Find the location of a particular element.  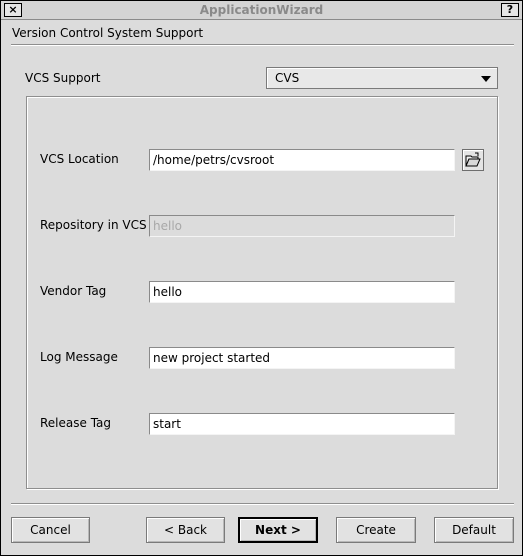

vendor-tag-label: Vendor Tag is located at coordinates (73, 291).